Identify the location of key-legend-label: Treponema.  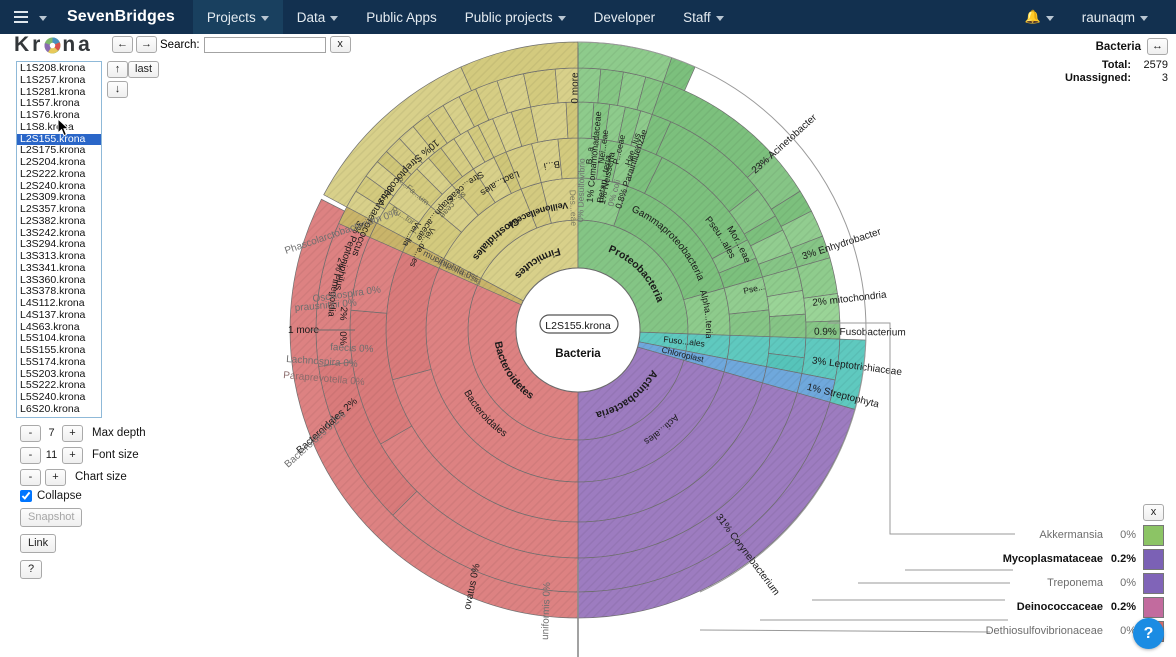
(1075, 583).